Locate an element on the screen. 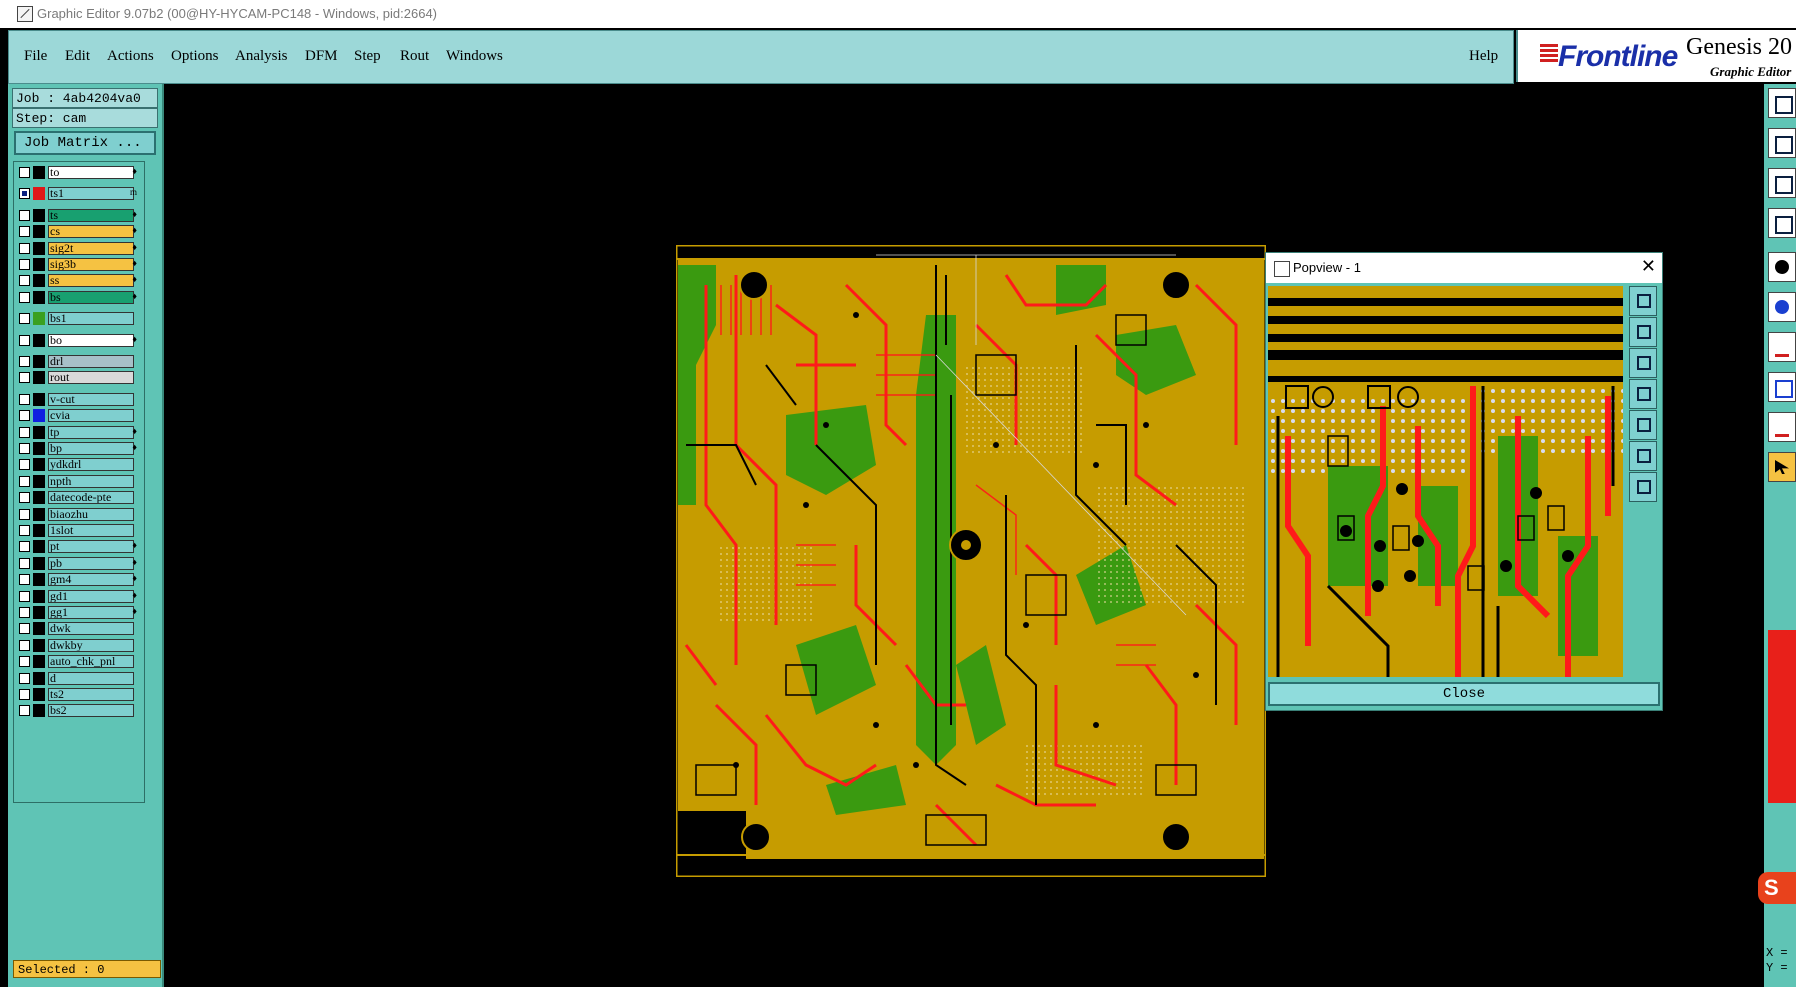  layer-name: d is located at coordinates (91, 678).